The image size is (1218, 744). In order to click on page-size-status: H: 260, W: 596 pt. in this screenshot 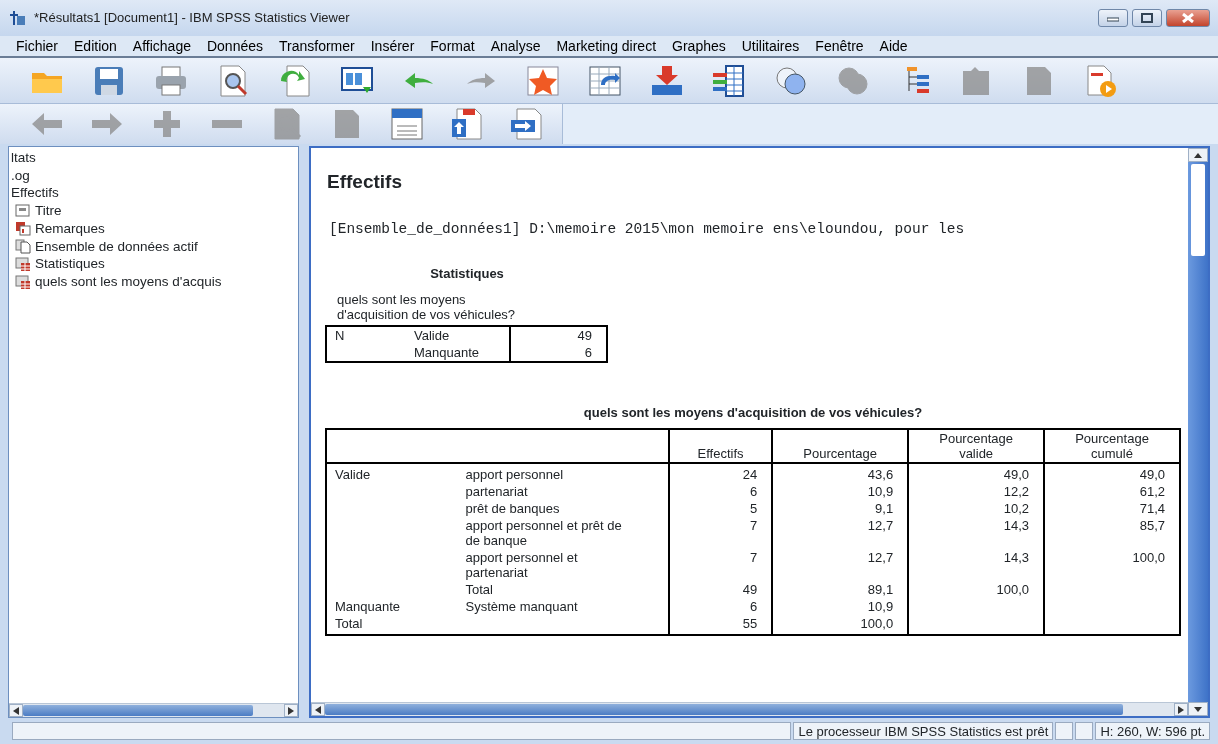, I will do `click(1152, 731)`.